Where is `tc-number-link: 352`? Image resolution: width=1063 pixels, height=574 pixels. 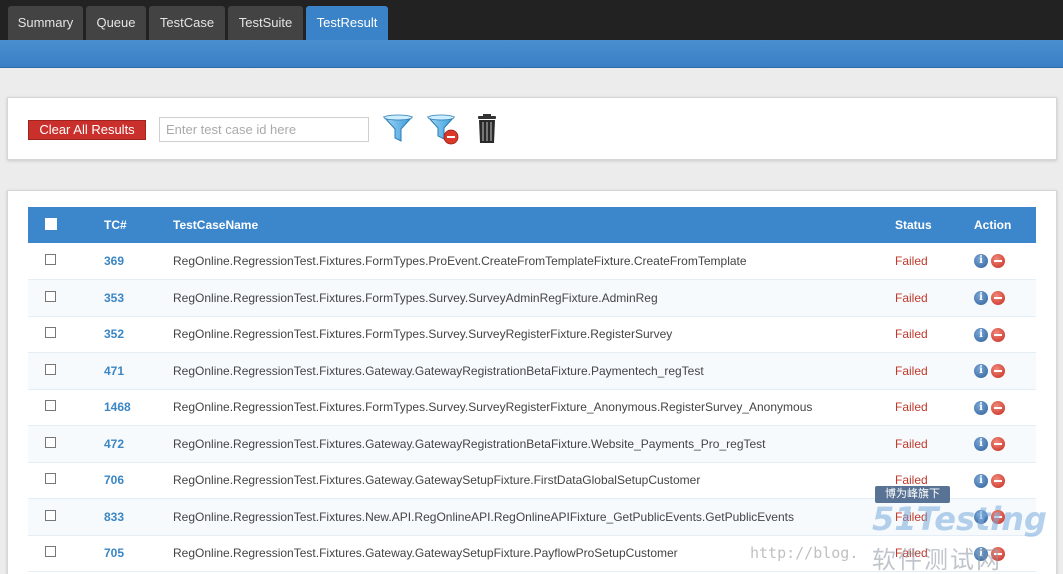
tc-number-link: 352 is located at coordinates (114, 334).